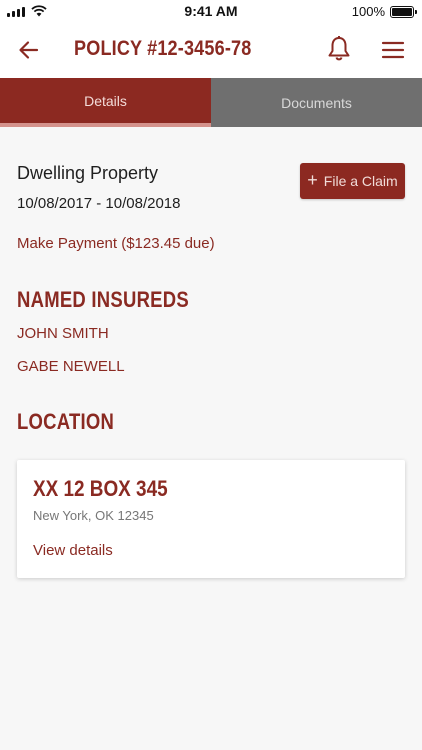  What do you see at coordinates (312, 180) in the screenshot?
I see `plus-icon: +` at bounding box center [312, 180].